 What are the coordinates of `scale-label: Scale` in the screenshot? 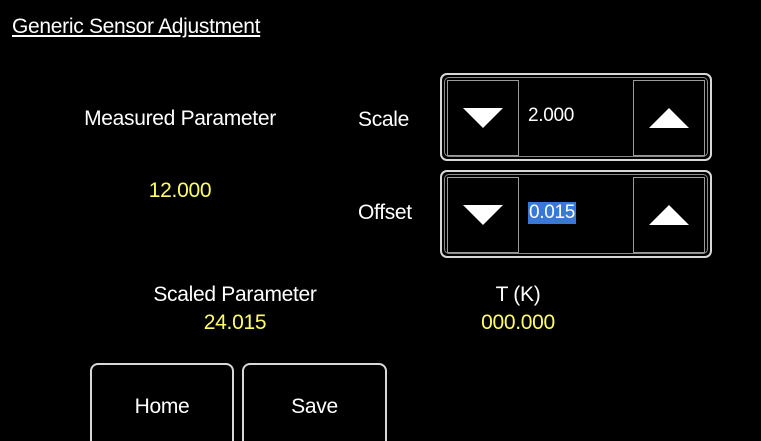 It's located at (384, 119).